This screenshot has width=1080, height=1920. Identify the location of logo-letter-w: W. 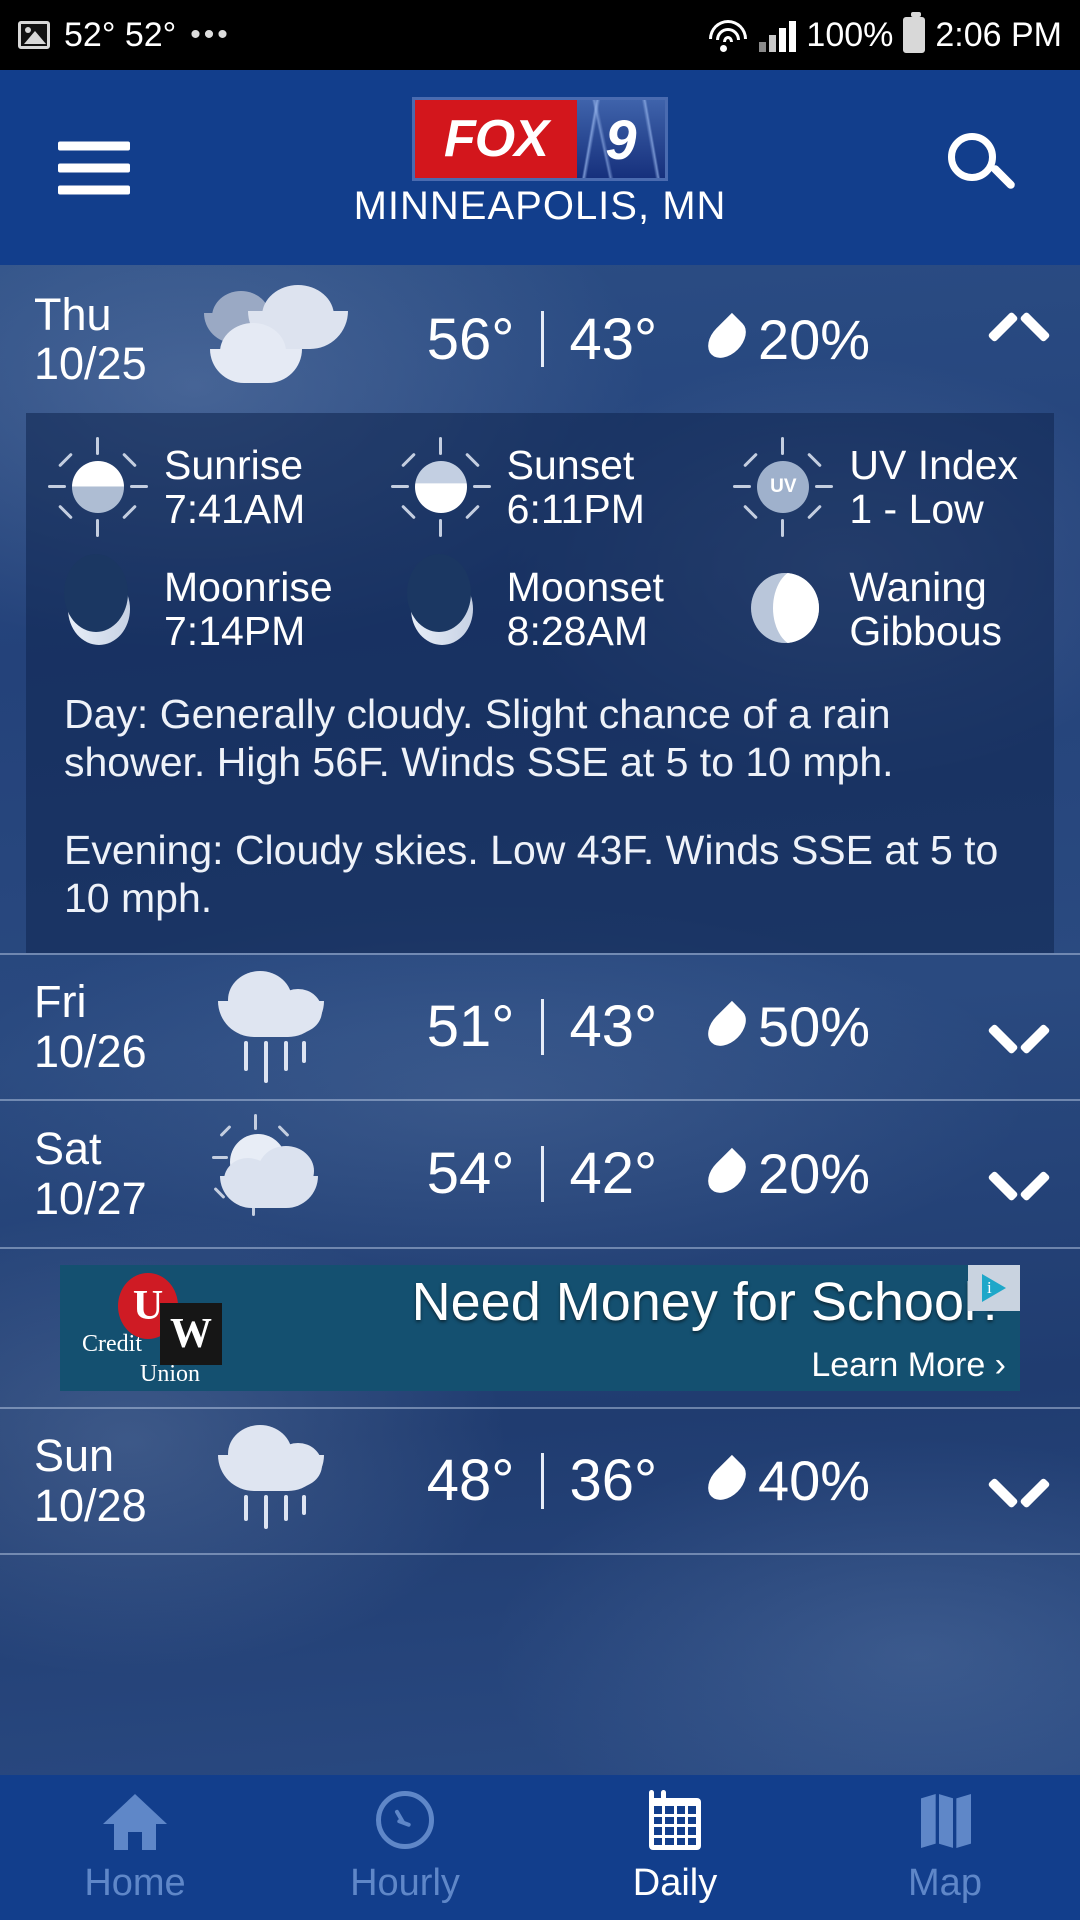
(191, 1333).